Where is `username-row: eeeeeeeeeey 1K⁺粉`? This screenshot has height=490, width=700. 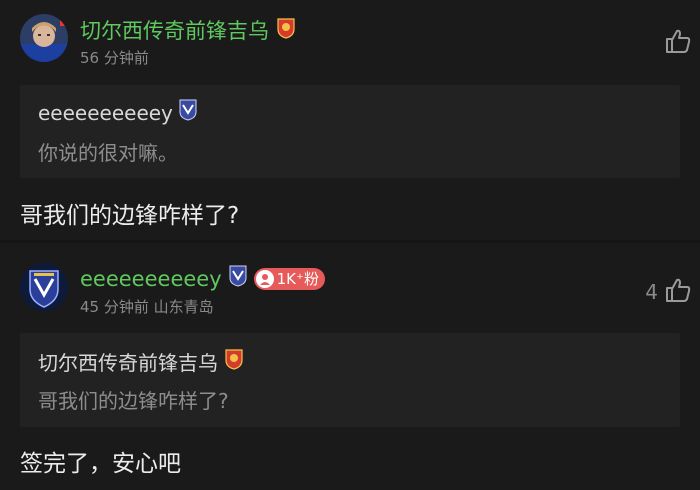 username-row: eeeeeeeeeey 1K⁺粉 is located at coordinates (202, 278).